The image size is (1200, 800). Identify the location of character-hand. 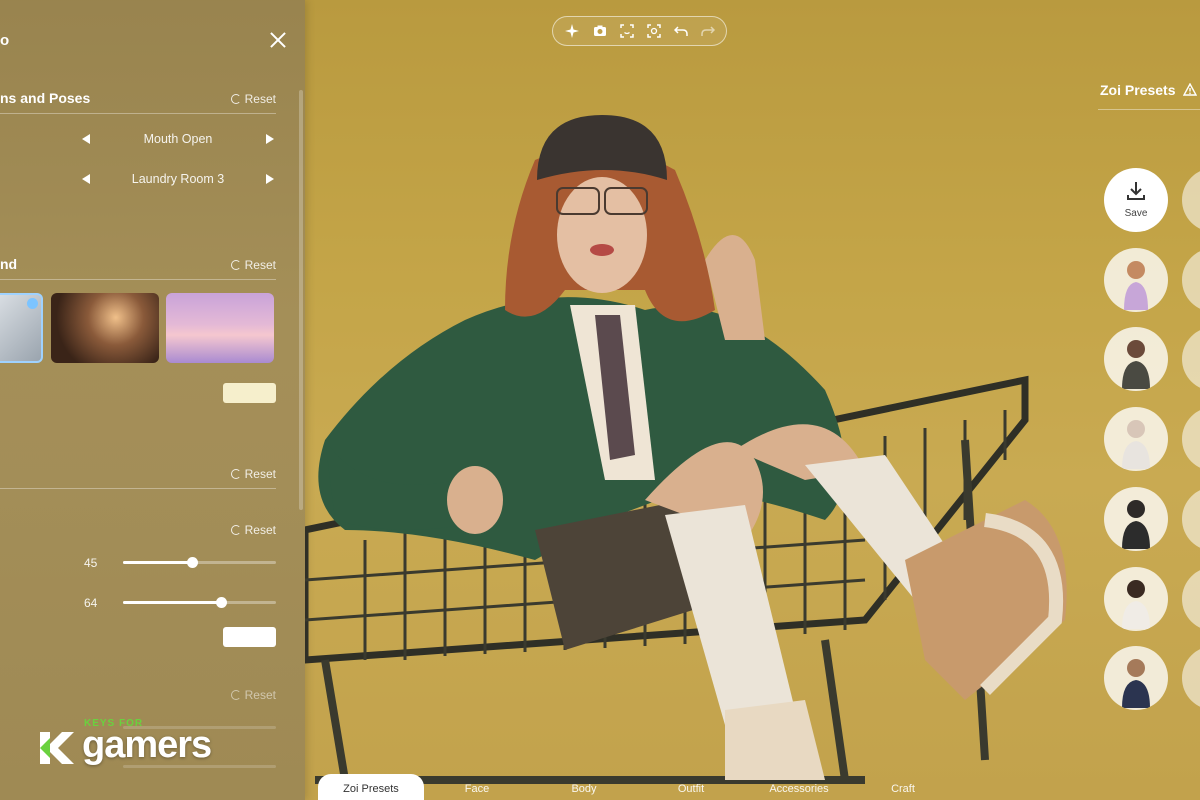
(475, 500).